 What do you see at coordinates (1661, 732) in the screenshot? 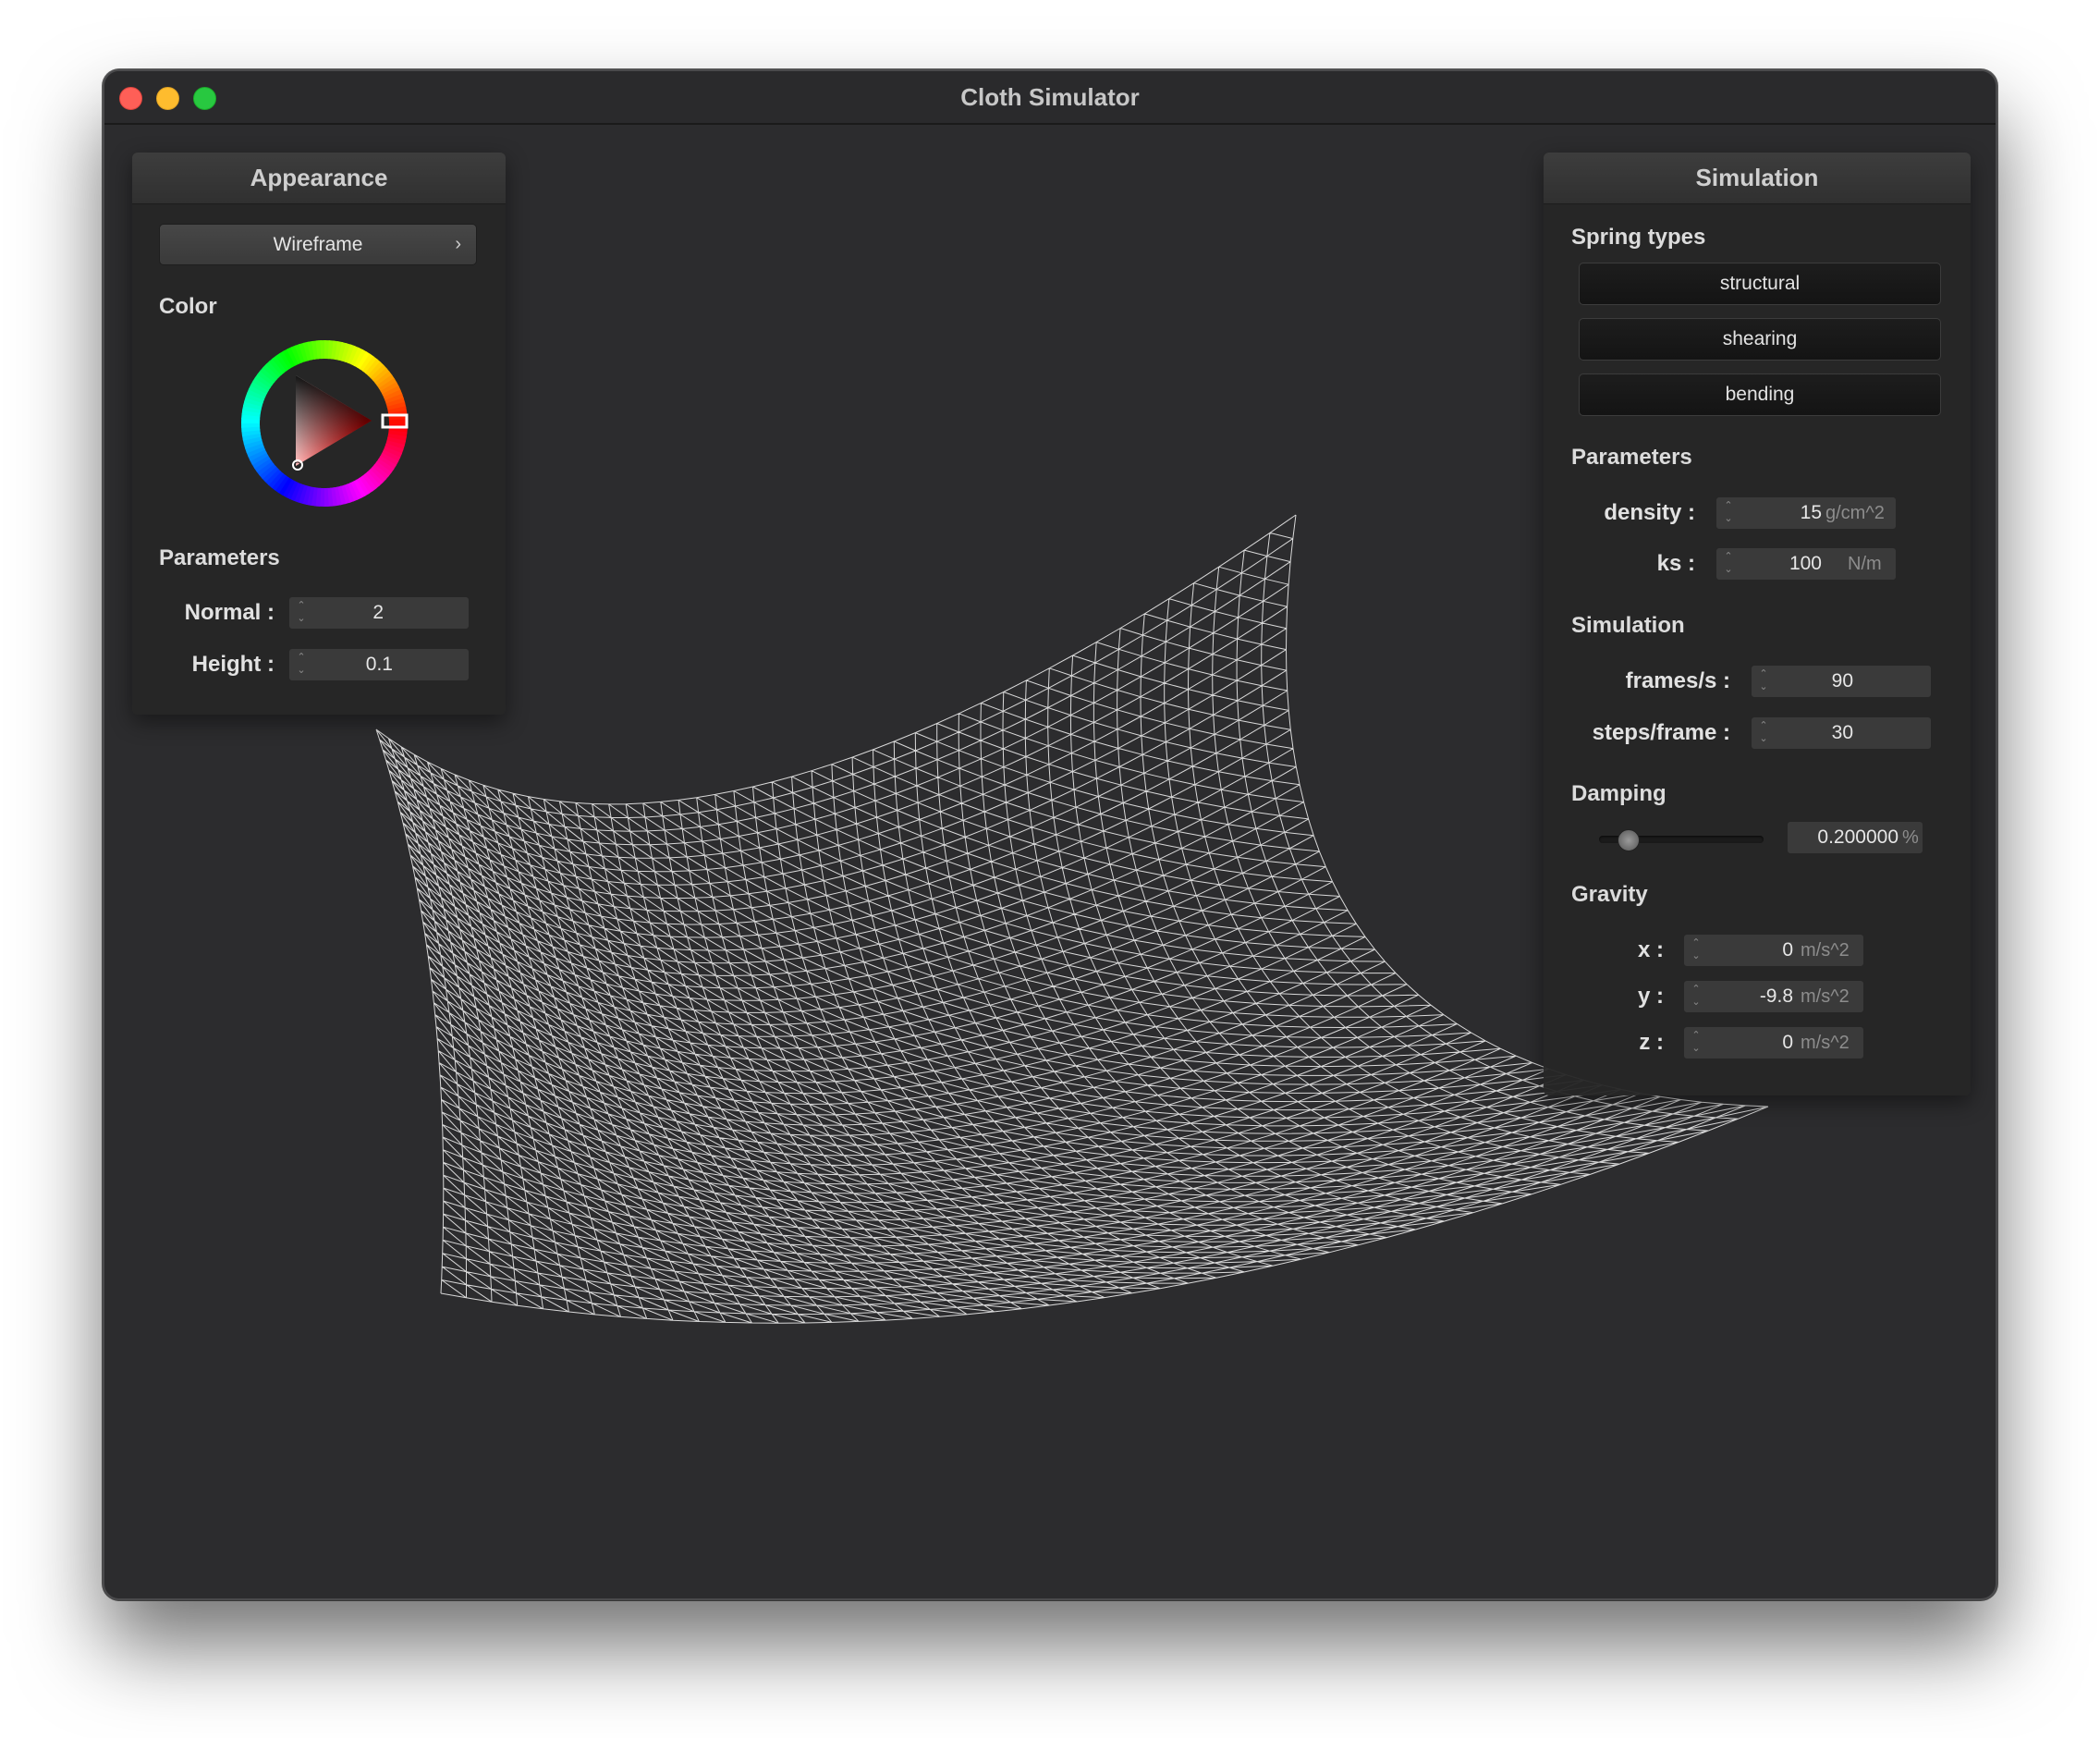
I see `steps-label: steps/frame :` at bounding box center [1661, 732].